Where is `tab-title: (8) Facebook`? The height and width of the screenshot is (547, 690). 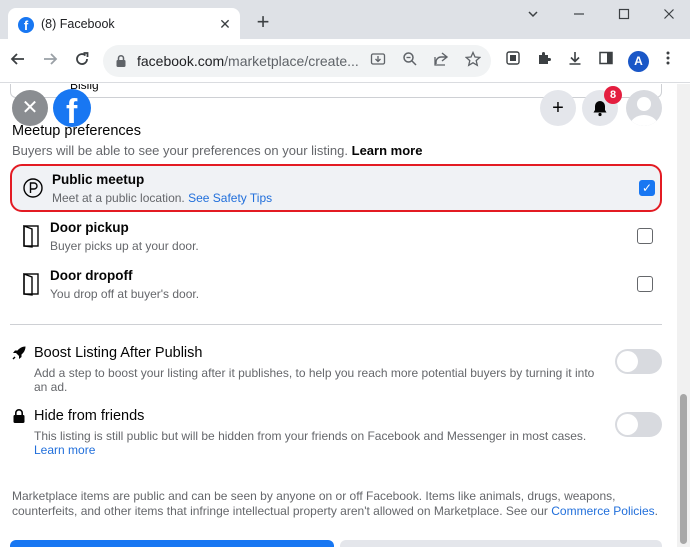 tab-title: (8) Facebook is located at coordinates (78, 24).